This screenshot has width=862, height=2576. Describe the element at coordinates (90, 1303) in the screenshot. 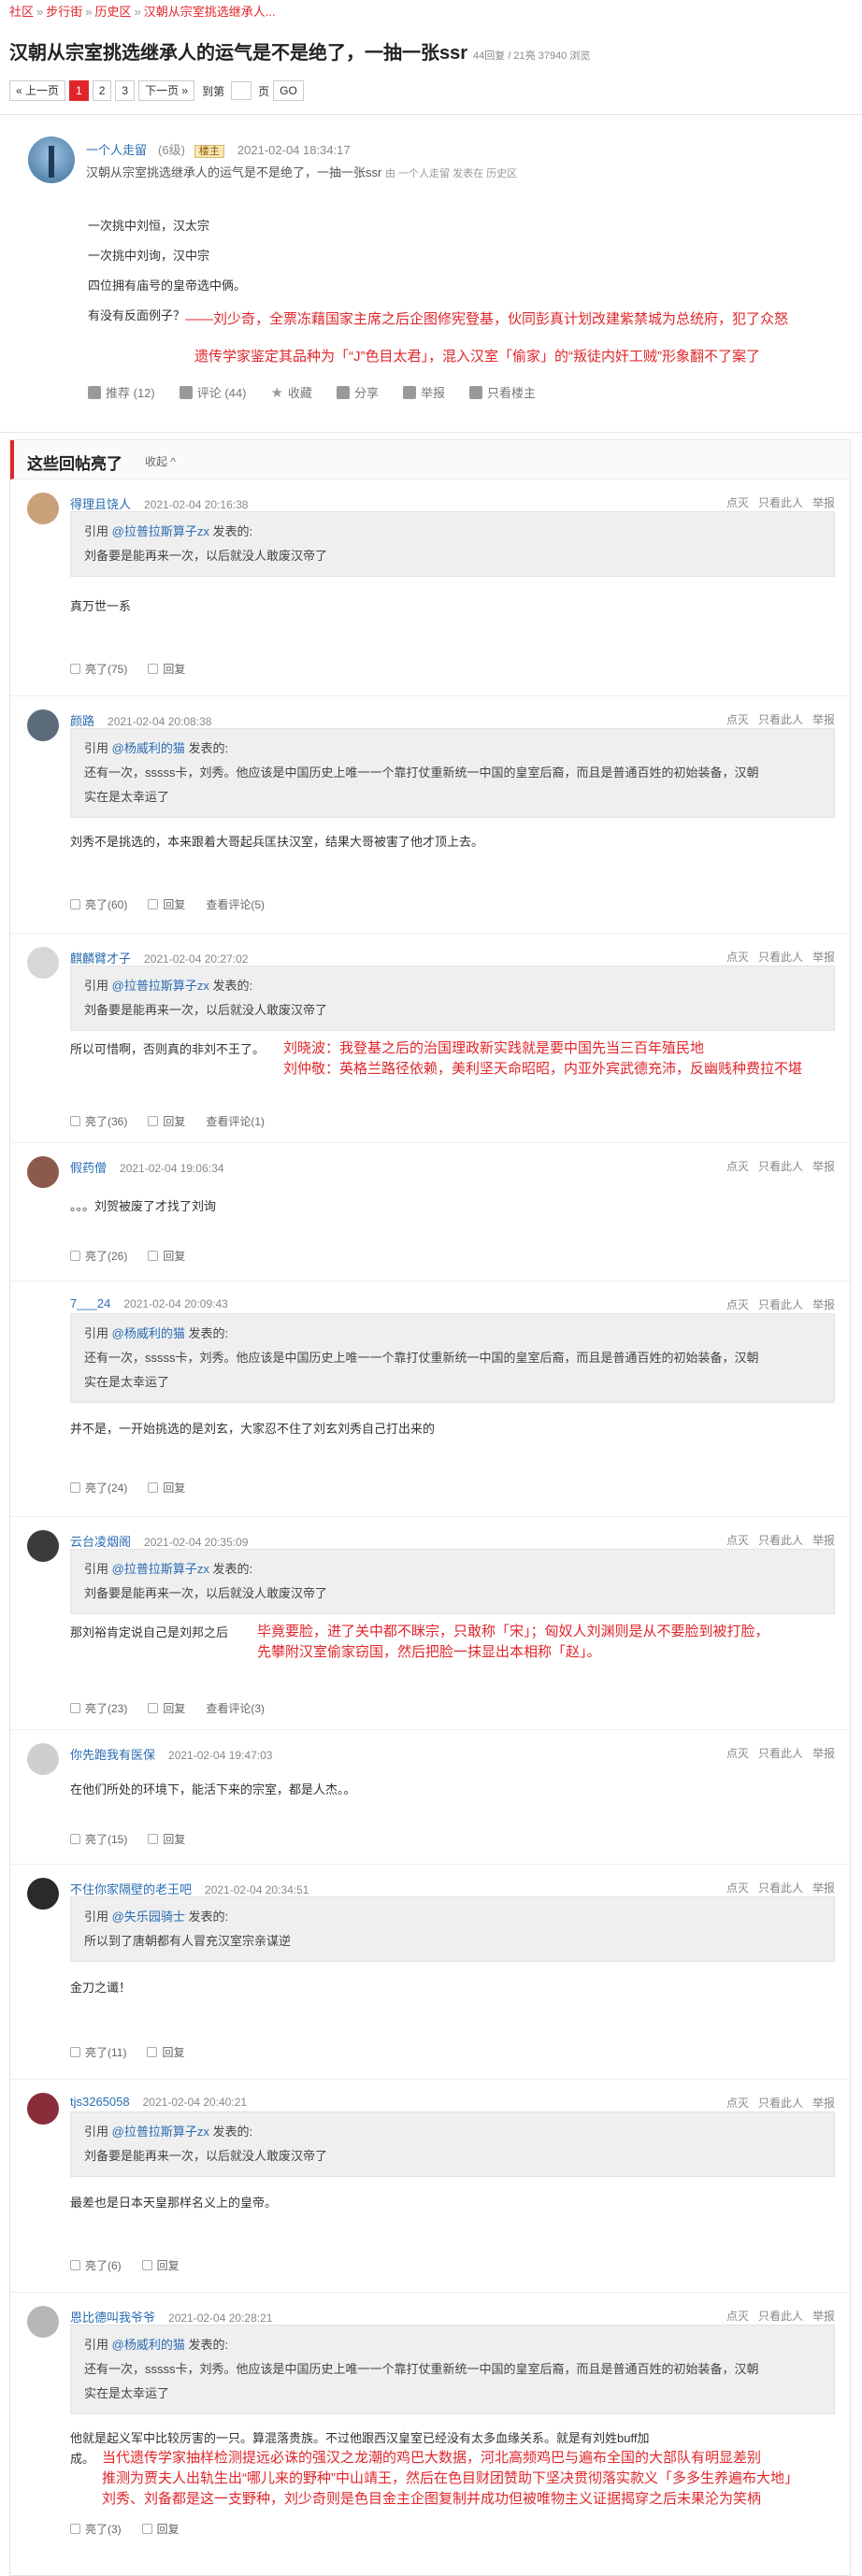

I see `reply-username: 7___24` at that location.